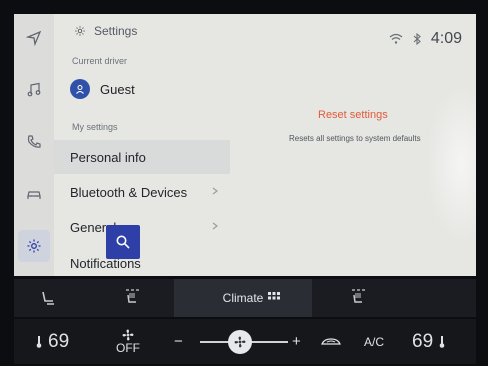 The width and height of the screenshot is (488, 366). I want to click on fan-off-label: OFF, so click(128, 347).